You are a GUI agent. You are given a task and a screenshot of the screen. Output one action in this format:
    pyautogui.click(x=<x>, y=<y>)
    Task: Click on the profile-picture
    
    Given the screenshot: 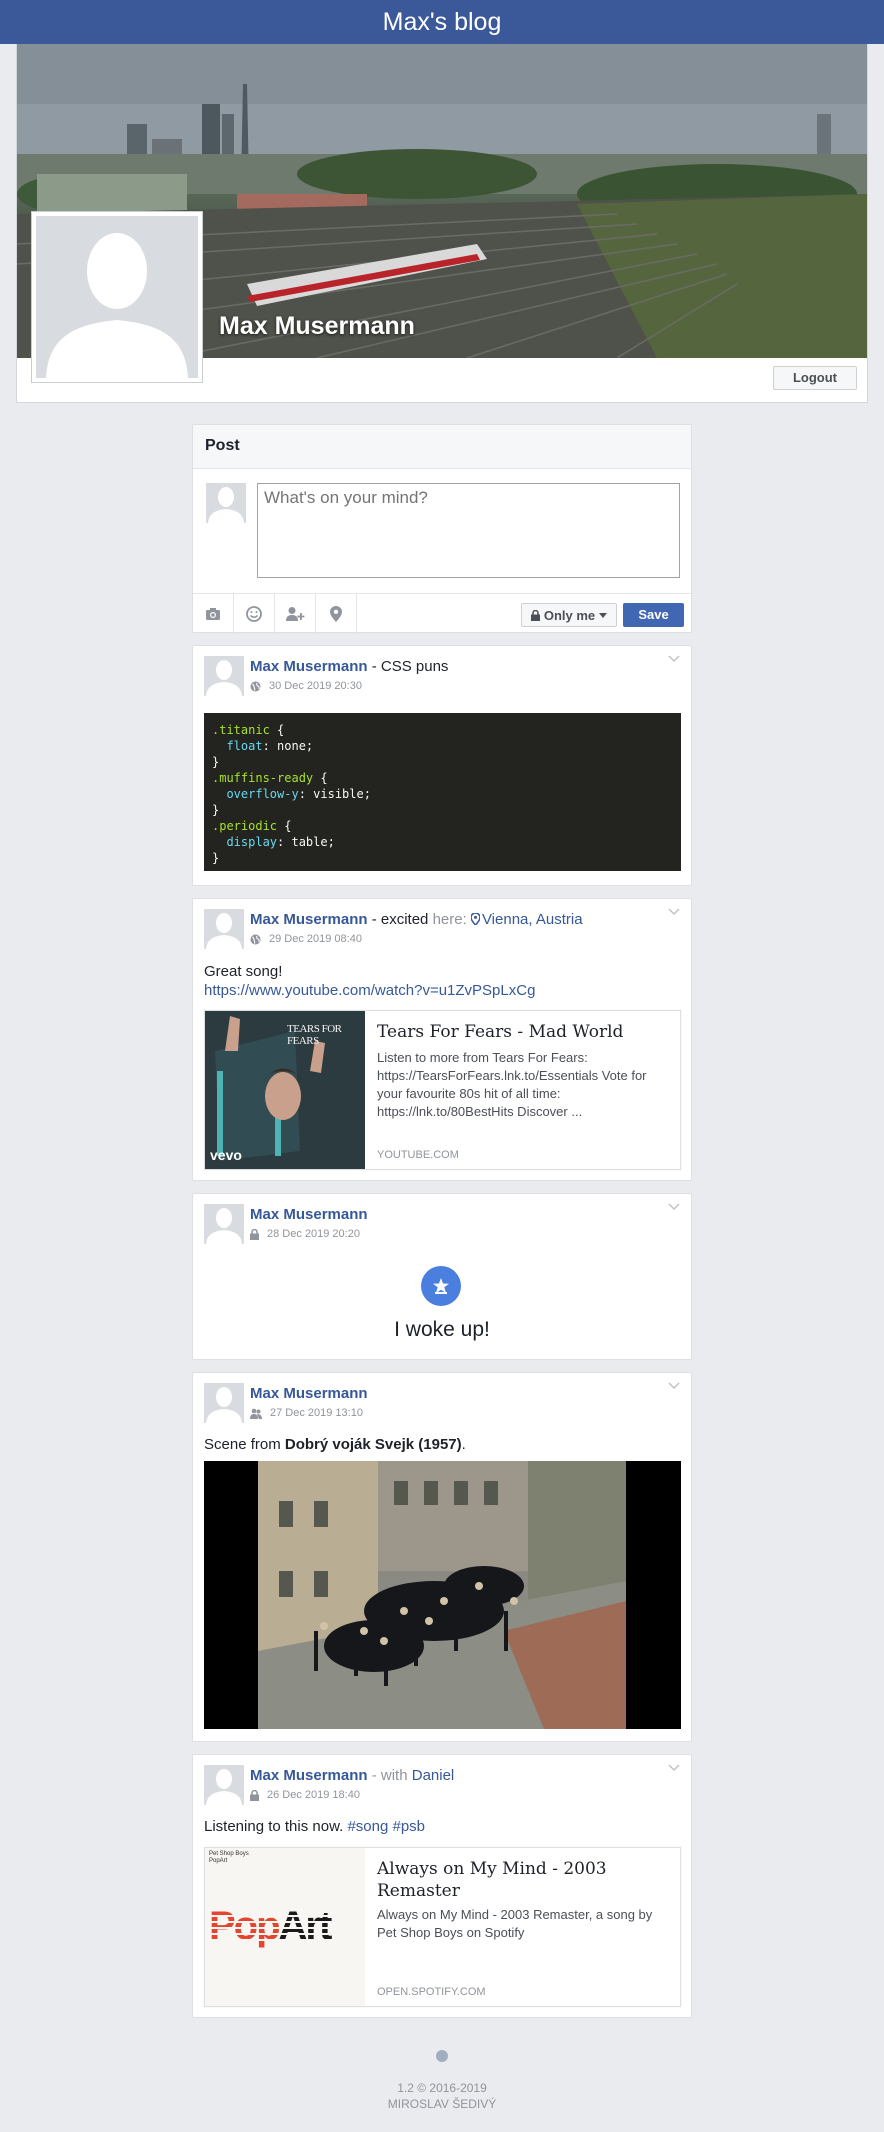 What is the action you would take?
    pyautogui.click(x=117, y=297)
    